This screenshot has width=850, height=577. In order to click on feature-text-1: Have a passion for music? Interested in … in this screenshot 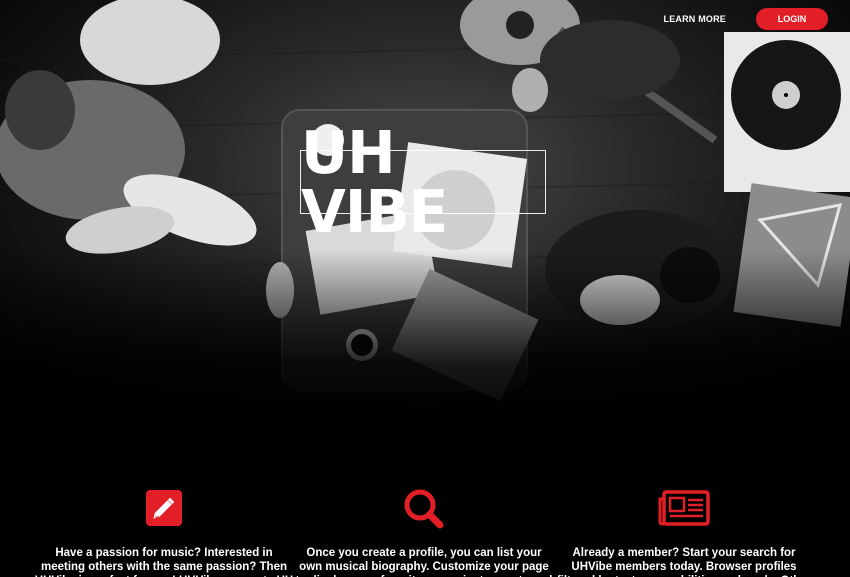, I will do `click(164, 562)`.